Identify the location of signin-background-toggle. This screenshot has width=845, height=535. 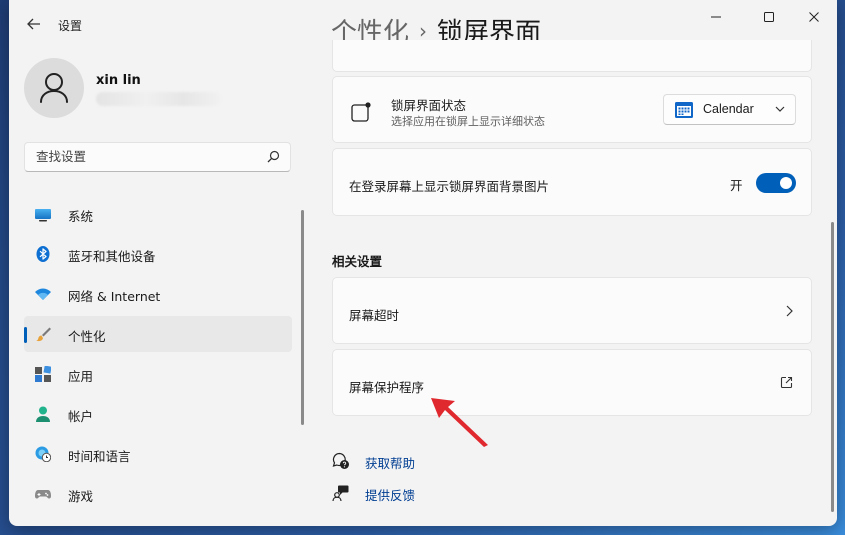
(776, 183).